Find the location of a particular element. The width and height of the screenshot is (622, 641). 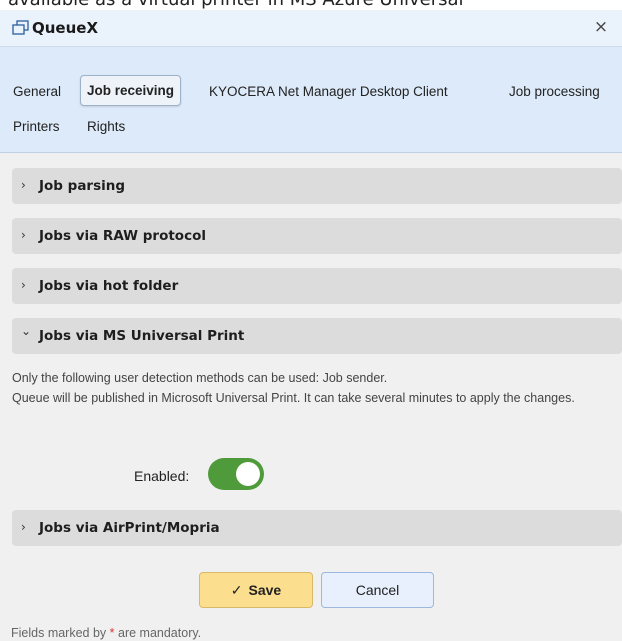

chevron-down-icon: ⌄ is located at coordinates (26, 331).